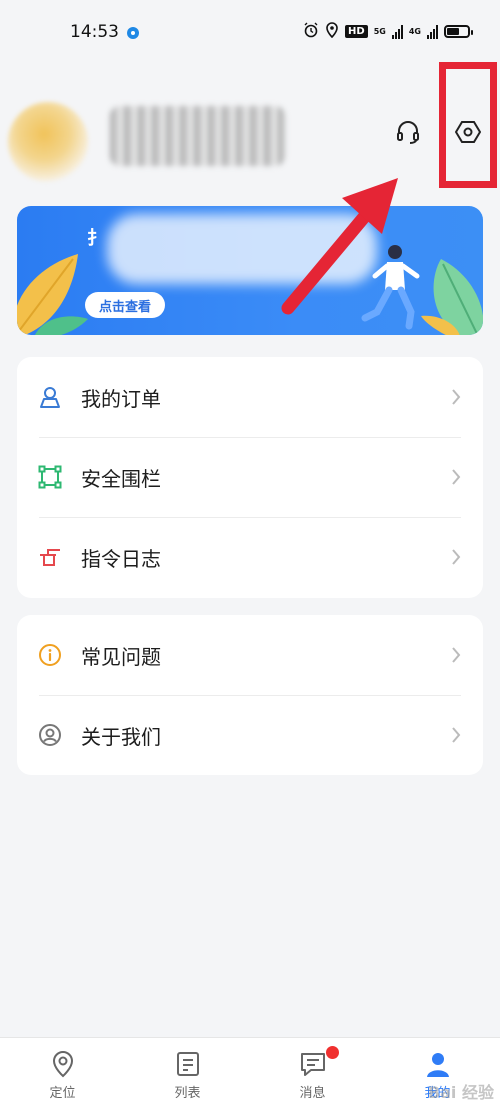 This screenshot has height=1111, width=500. What do you see at coordinates (133, 33) in the screenshot?
I see `app-notification-icon` at bounding box center [133, 33].